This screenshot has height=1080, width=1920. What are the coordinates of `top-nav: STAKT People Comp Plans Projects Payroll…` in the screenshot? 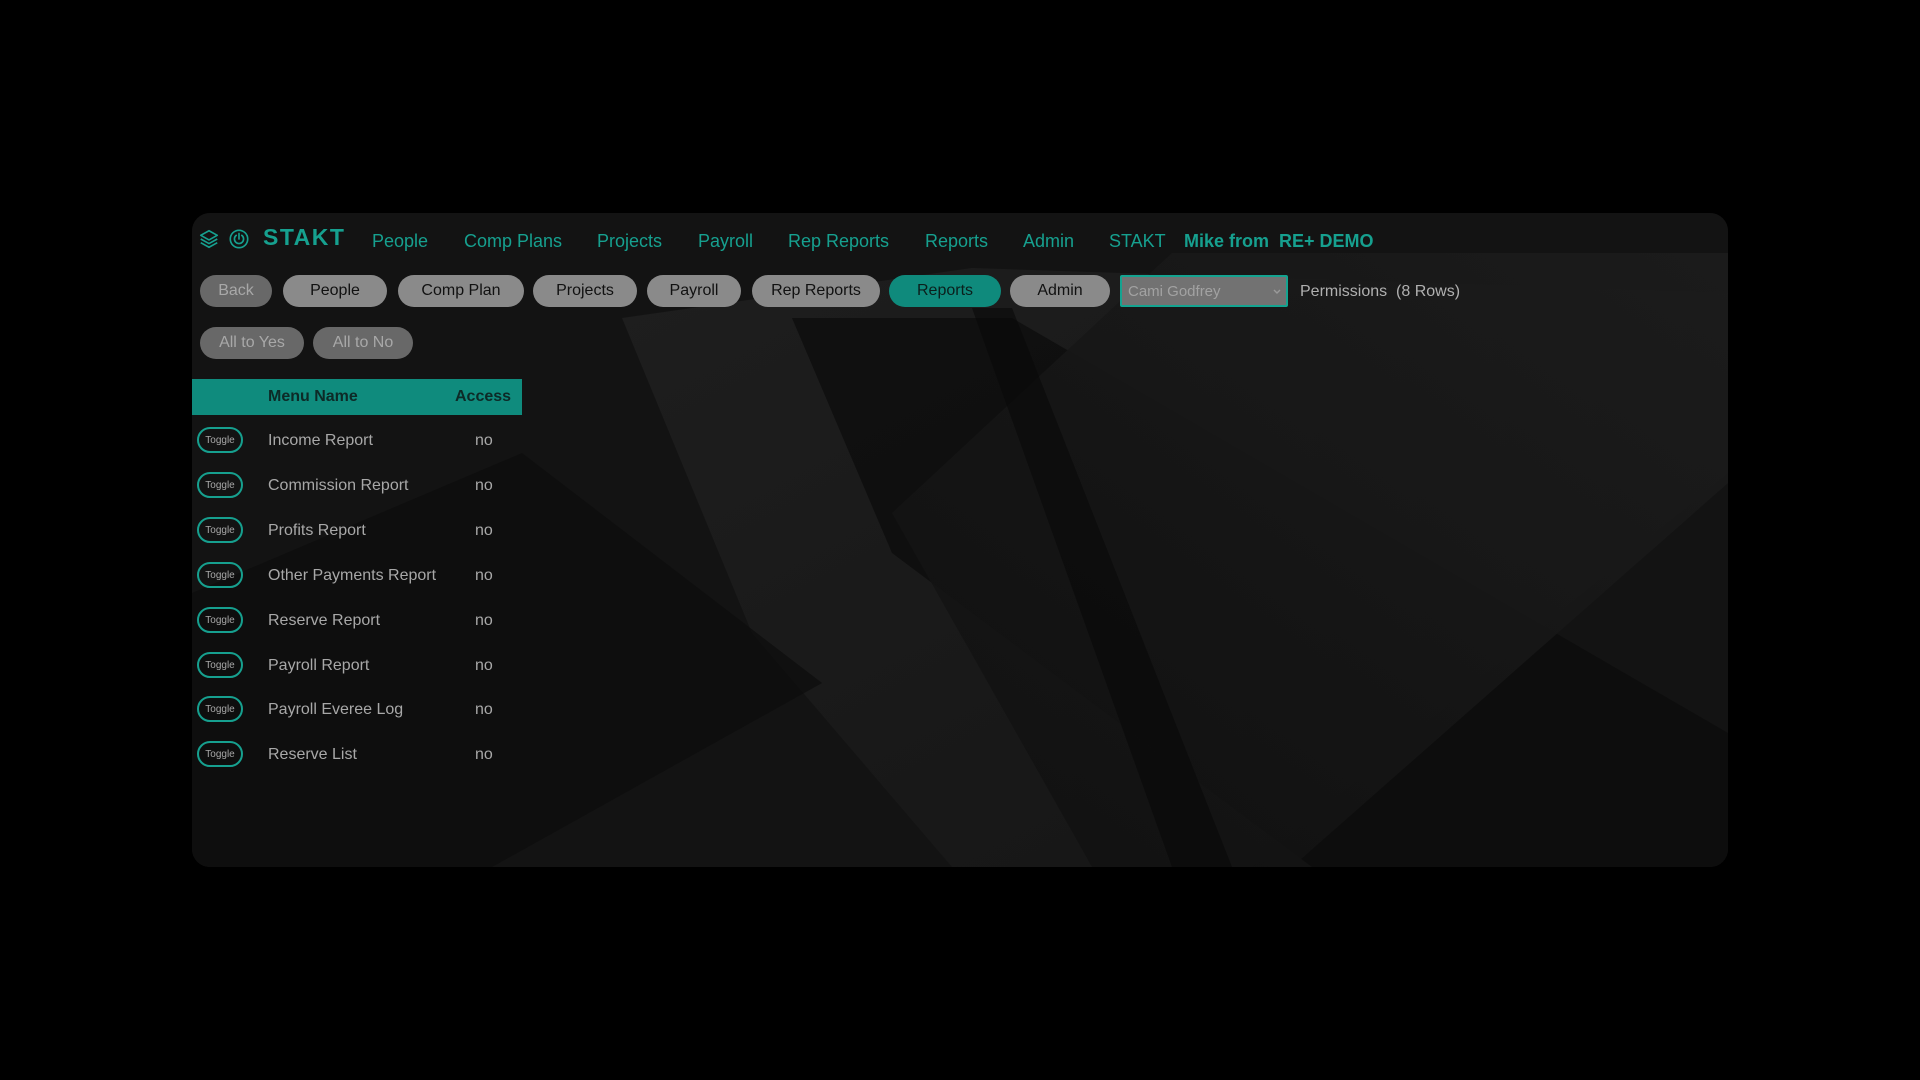 It's located at (960, 241).